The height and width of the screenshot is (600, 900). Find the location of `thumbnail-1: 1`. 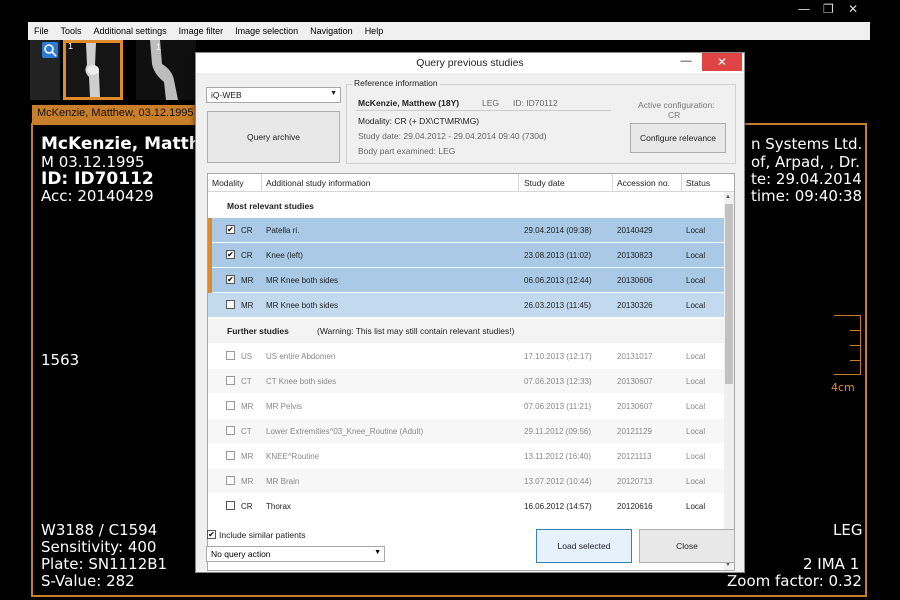

thumbnail-1: 1 is located at coordinates (93, 70).